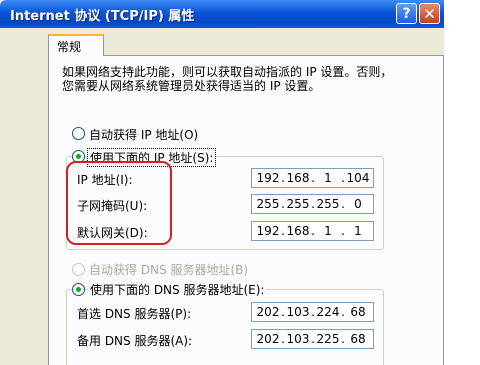 The height and width of the screenshot is (365, 480). I want to click on auto-ip-radio, so click(78, 133).